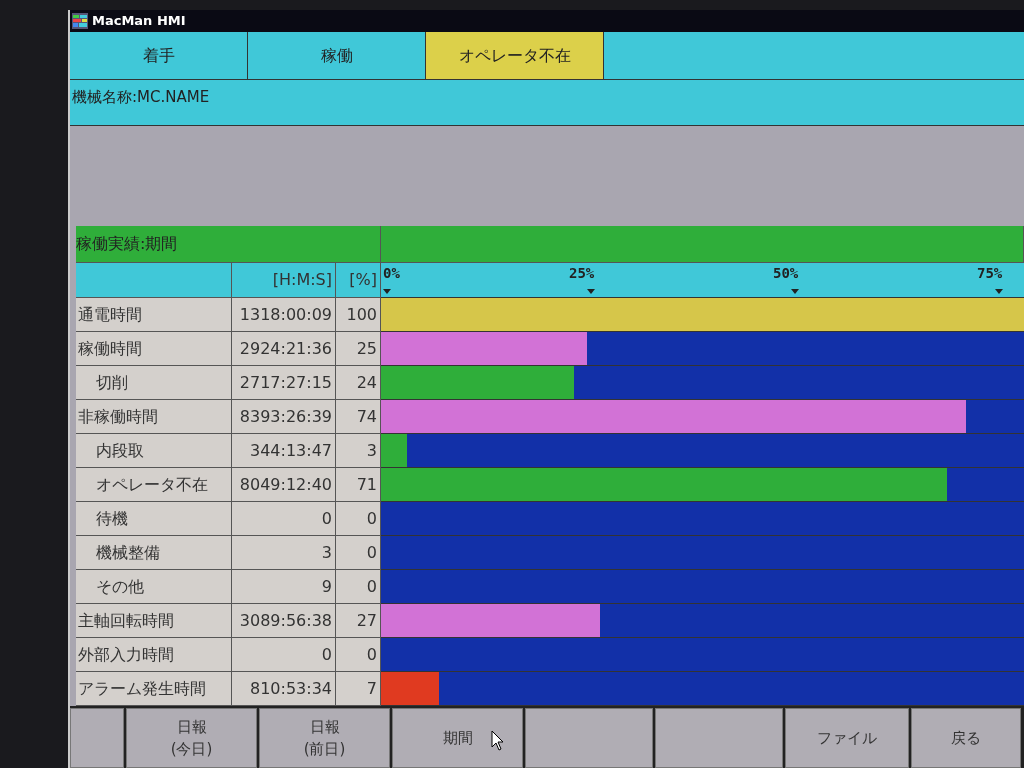 This screenshot has width=1024, height=768. Describe the element at coordinates (358, 280) in the screenshot. I see `column-header: [%]` at that location.